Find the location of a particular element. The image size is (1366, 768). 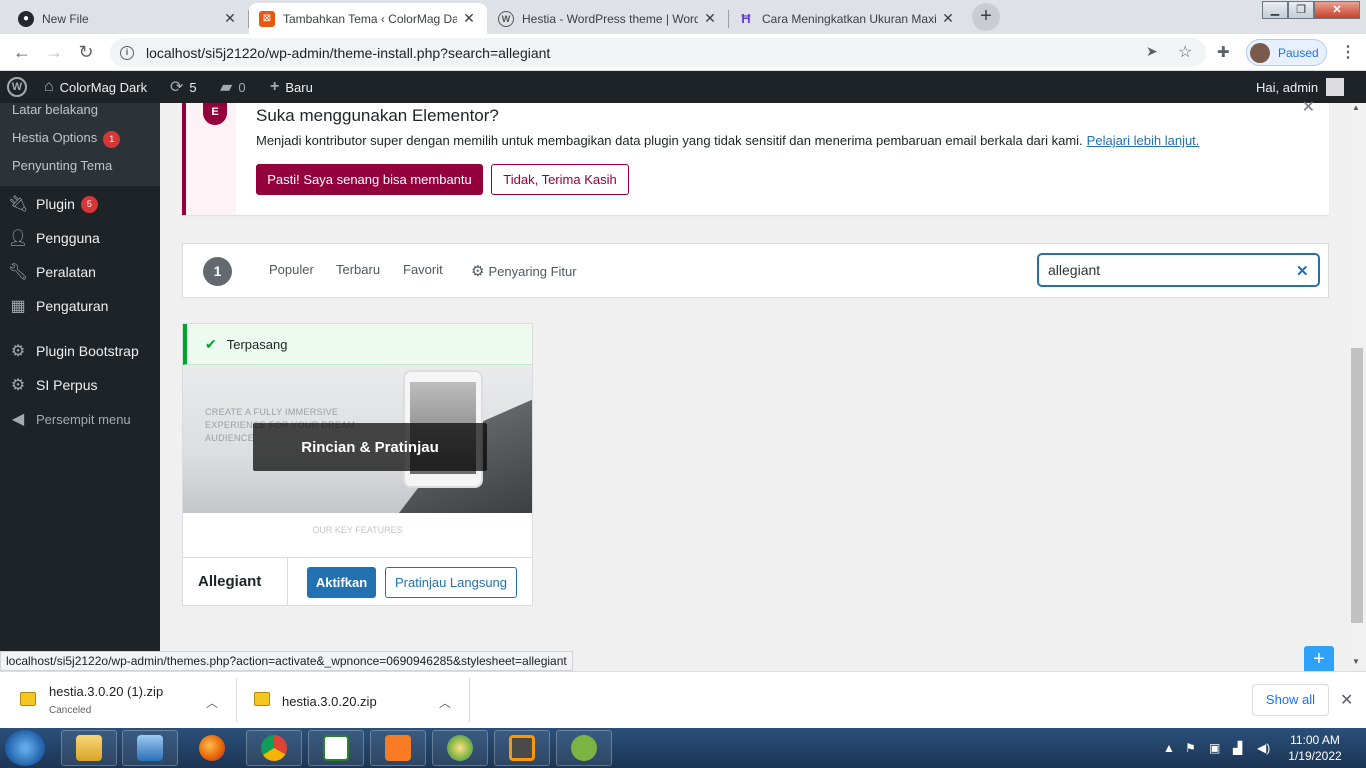

show-all-downloads-button: Show all is located at coordinates (1290, 700).